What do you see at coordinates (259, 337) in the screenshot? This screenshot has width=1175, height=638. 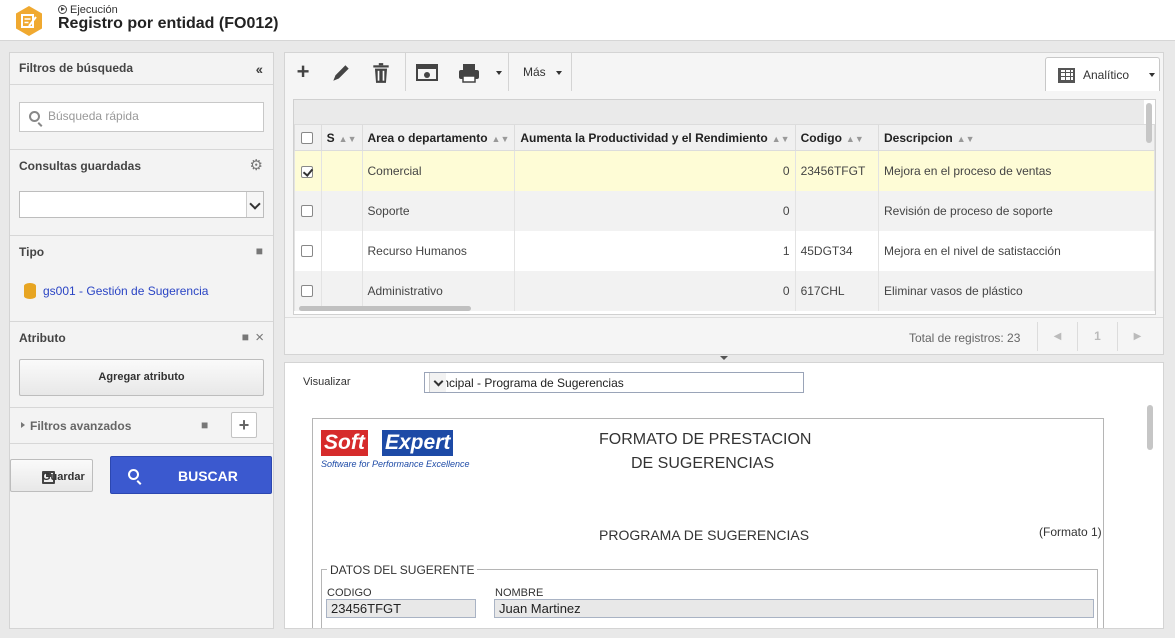 I see `close-icon: ×` at bounding box center [259, 337].